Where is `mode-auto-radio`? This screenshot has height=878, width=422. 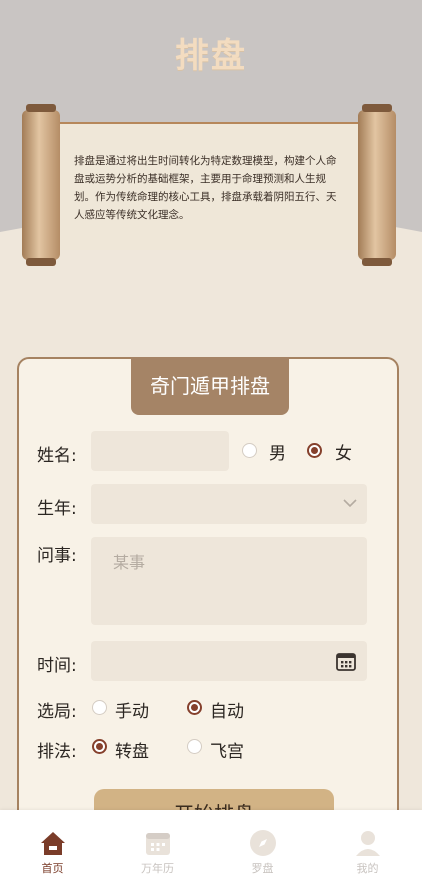
mode-auto-radio is located at coordinates (194, 707).